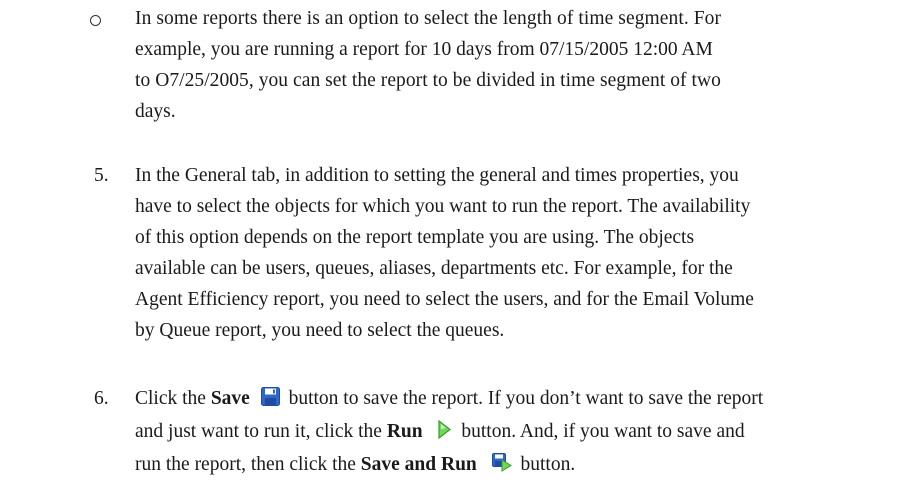 The image size is (922, 482). What do you see at coordinates (261, 431) in the screenshot?
I see `text-run: and just want to run it, click the` at bounding box center [261, 431].